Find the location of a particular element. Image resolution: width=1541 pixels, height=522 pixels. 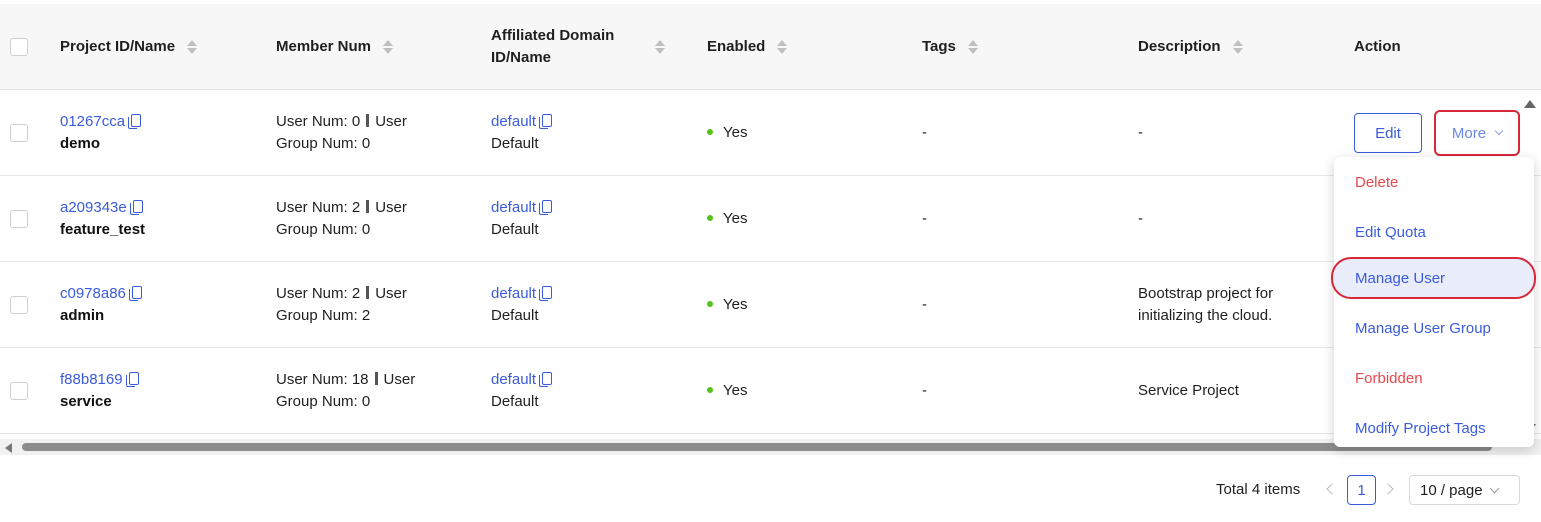

edit-button: Edit is located at coordinates (1388, 133).